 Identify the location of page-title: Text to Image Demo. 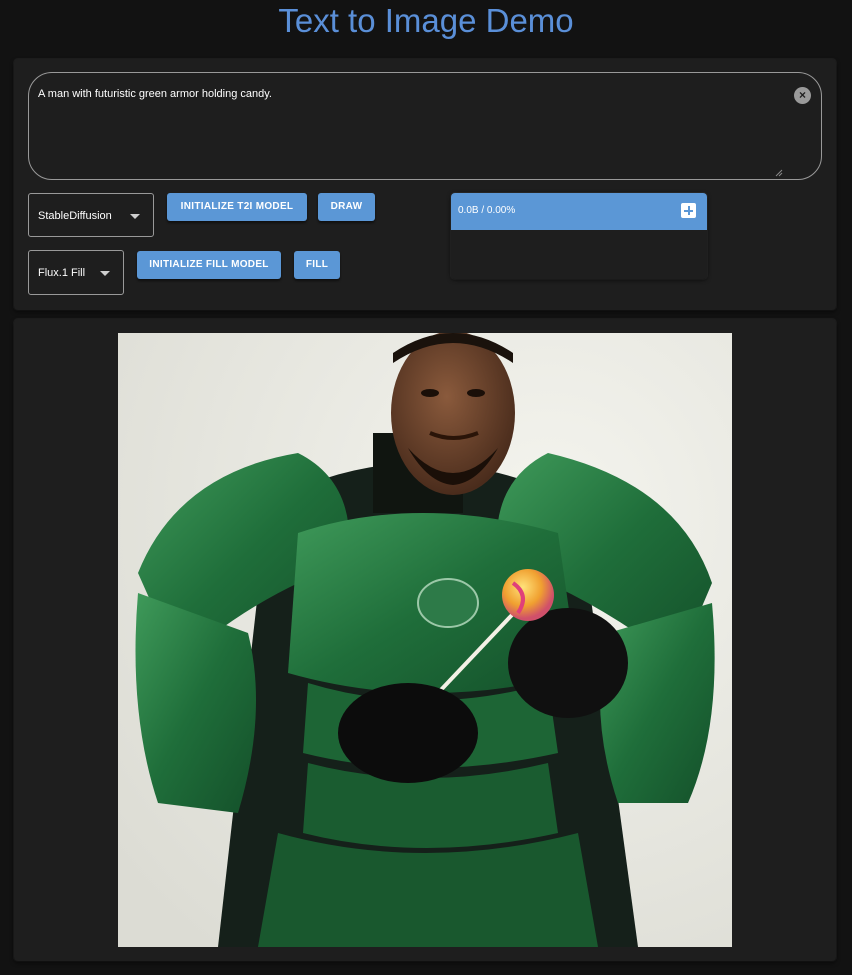
(426, 20).